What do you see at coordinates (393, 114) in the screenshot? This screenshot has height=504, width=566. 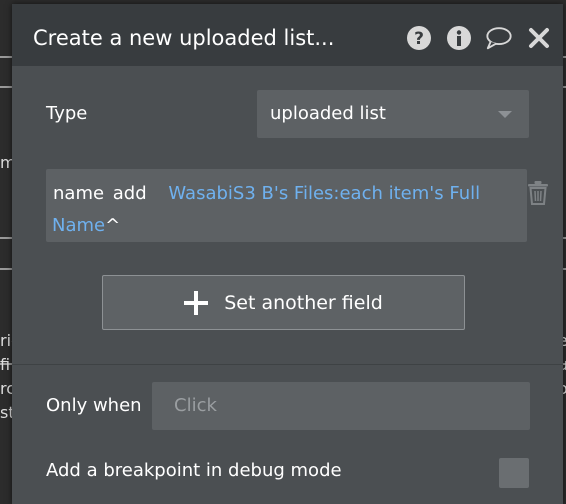 I see `type-dropdown: uploaded list` at bounding box center [393, 114].